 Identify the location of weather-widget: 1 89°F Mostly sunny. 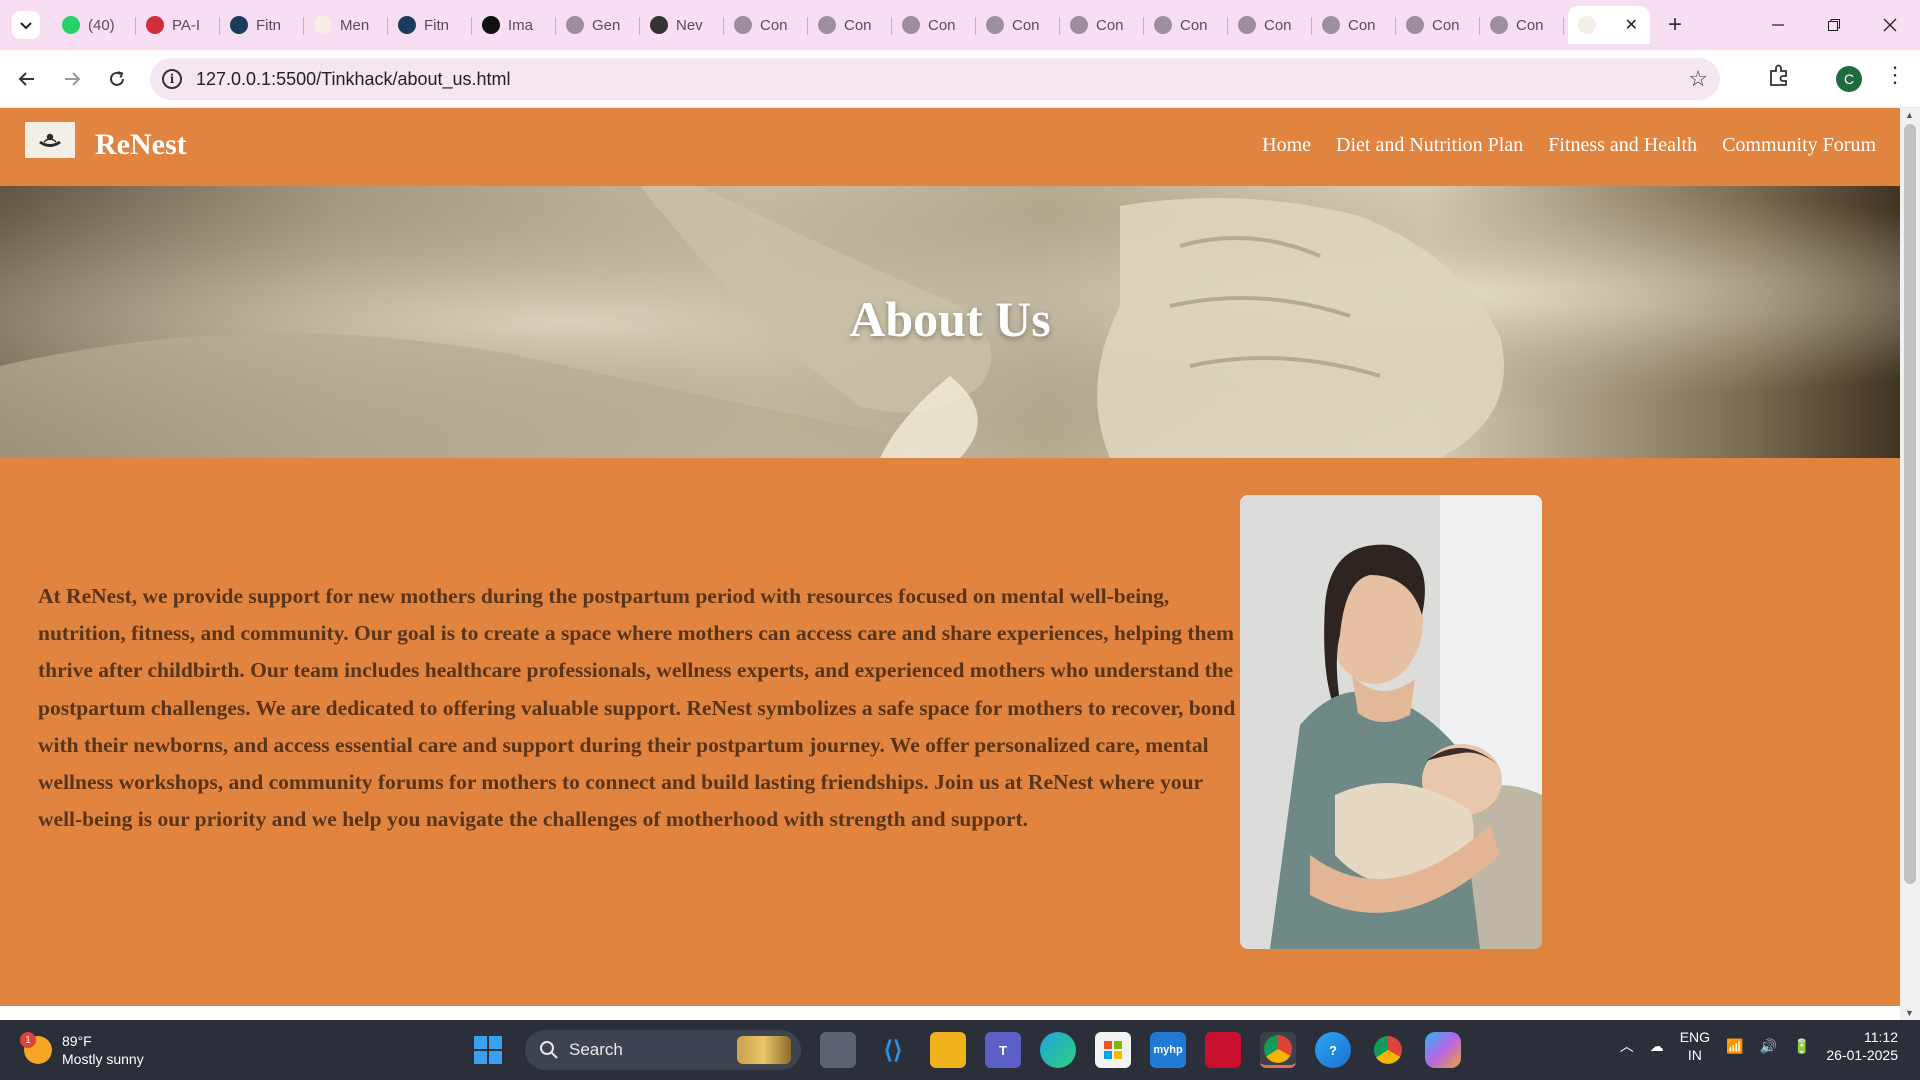
(82, 1050).